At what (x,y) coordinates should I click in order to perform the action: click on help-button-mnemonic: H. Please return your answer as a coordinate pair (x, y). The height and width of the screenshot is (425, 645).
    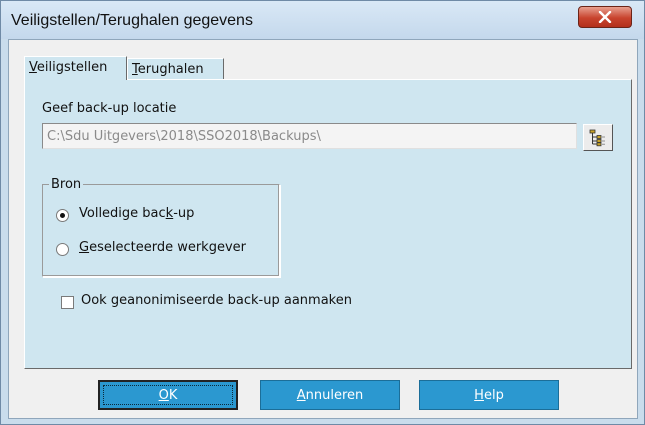
    Looking at the image, I should click on (479, 395).